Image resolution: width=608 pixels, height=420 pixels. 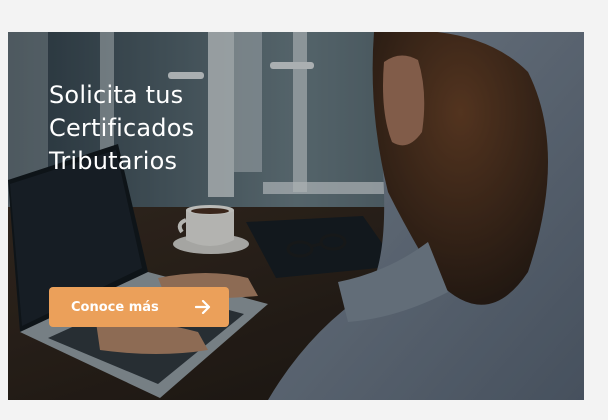 What do you see at coordinates (203, 307) in the screenshot?
I see `arrow-right-icon` at bounding box center [203, 307].